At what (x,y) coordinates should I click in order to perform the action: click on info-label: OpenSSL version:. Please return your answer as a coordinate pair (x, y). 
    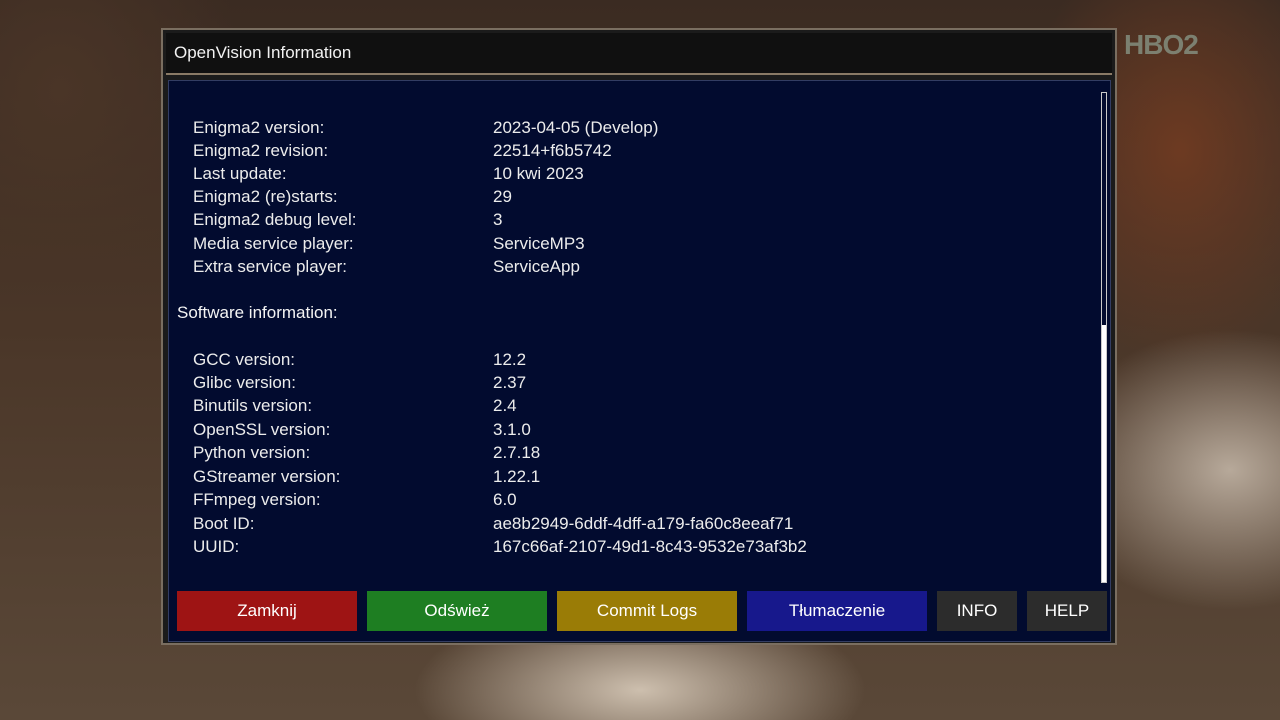
    Looking at the image, I should click on (262, 429).